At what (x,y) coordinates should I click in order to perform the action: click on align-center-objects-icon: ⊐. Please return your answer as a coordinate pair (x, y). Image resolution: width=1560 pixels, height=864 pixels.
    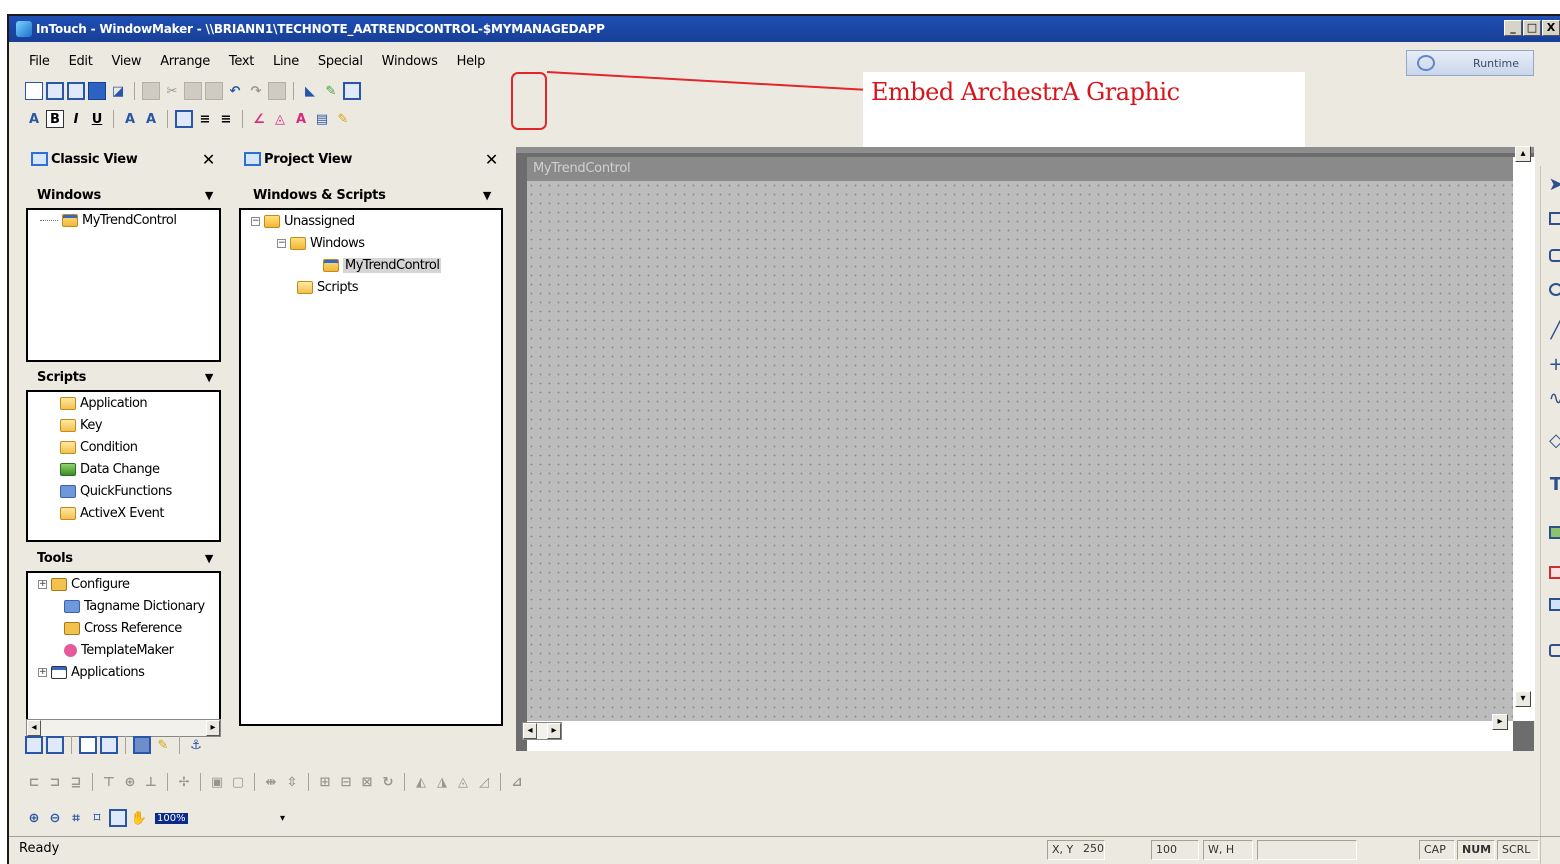
    Looking at the image, I should click on (55, 782).